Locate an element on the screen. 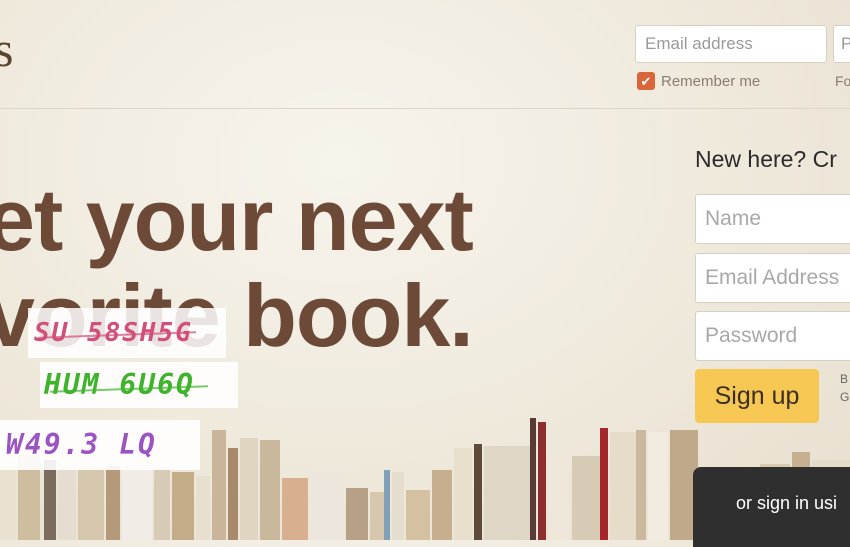 This screenshot has height=547, width=850. captcha-image-3: W49.3 LQ is located at coordinates (100, 445).